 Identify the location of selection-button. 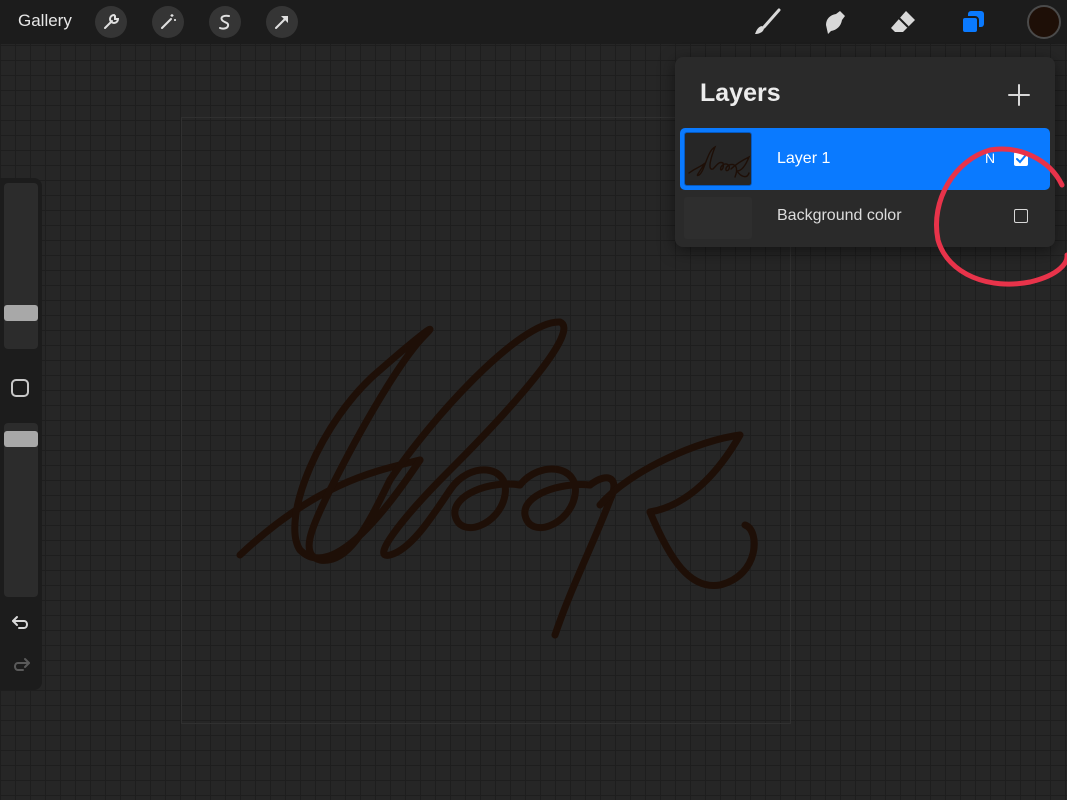
(225, 22).